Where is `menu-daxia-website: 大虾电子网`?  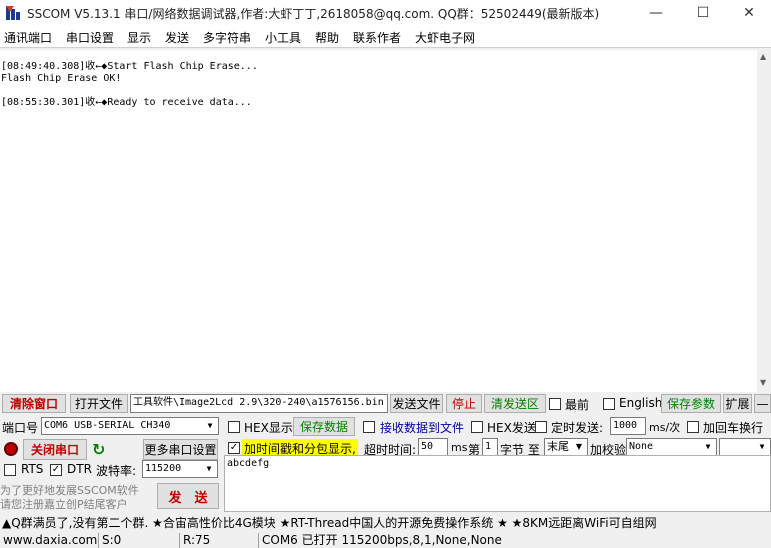
menu-daxia-website: 大虾电子网 is located at coordinates (445, 37).